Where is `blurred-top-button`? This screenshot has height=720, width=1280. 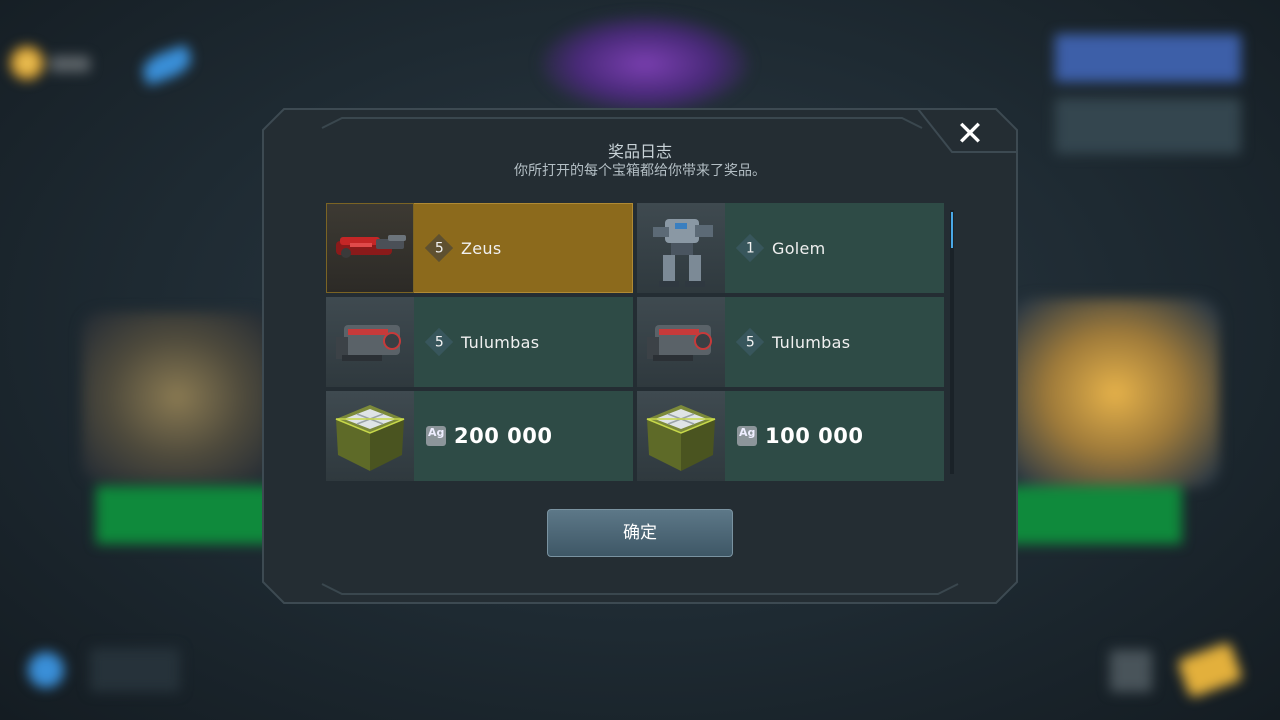
blurred-top-button is located at coordinates (1148, 58).